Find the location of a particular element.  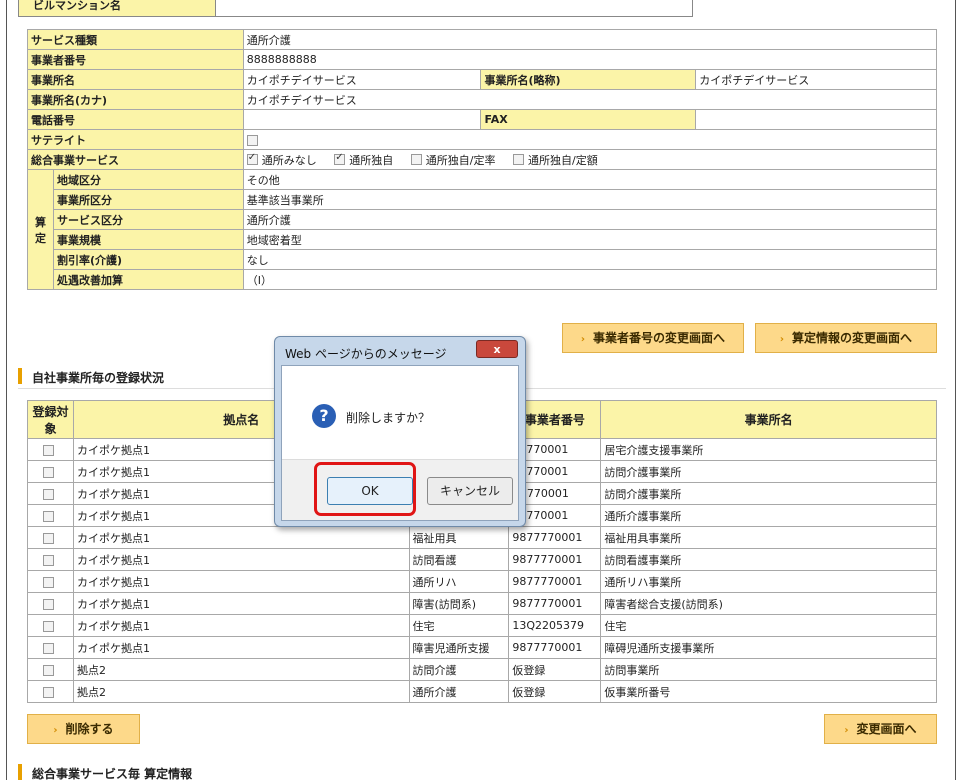

table-row: カイポケ拠点1 住宅 13Q2205379 住宅 is located at coordinates (482, 625).